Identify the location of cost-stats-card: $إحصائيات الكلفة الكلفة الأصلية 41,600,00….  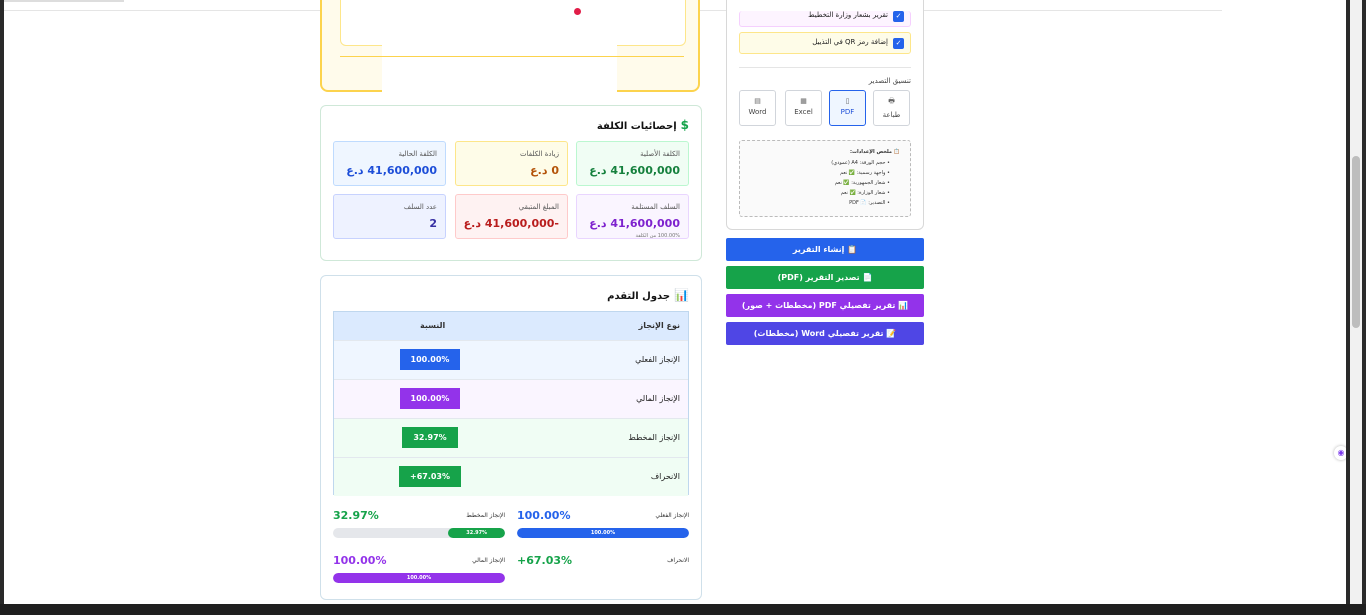
(511, 183).